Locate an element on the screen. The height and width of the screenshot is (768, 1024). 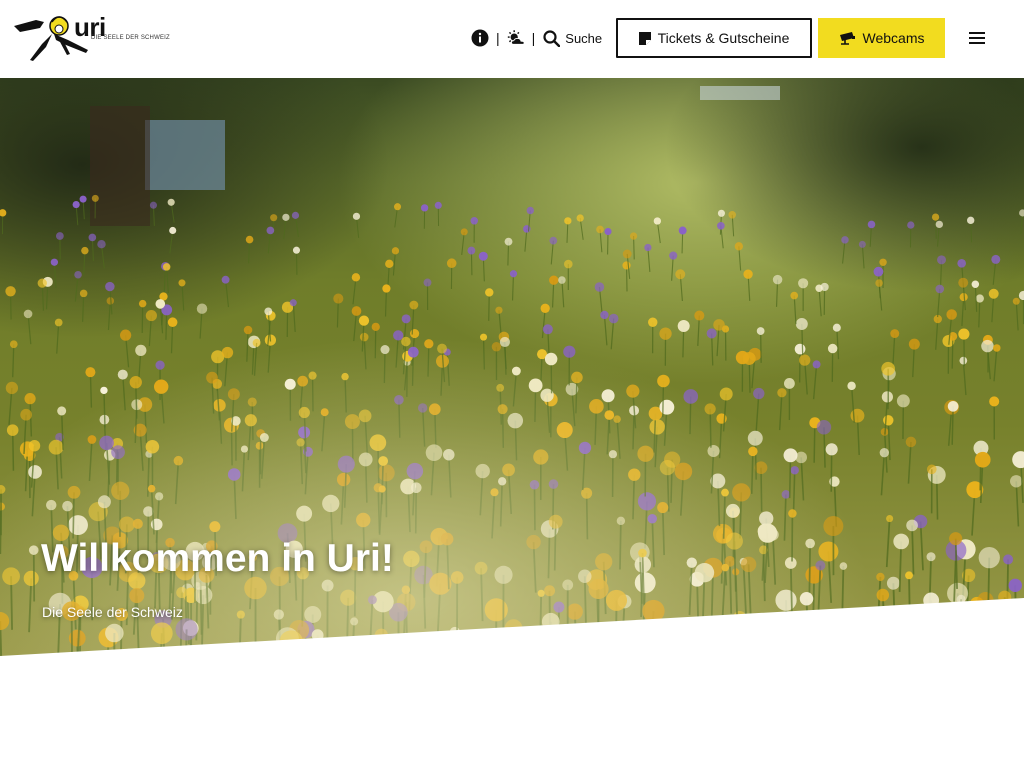
uri-logo: uri DIE SEELE DER SCHWEIZ is located at coordinates (92, 38).